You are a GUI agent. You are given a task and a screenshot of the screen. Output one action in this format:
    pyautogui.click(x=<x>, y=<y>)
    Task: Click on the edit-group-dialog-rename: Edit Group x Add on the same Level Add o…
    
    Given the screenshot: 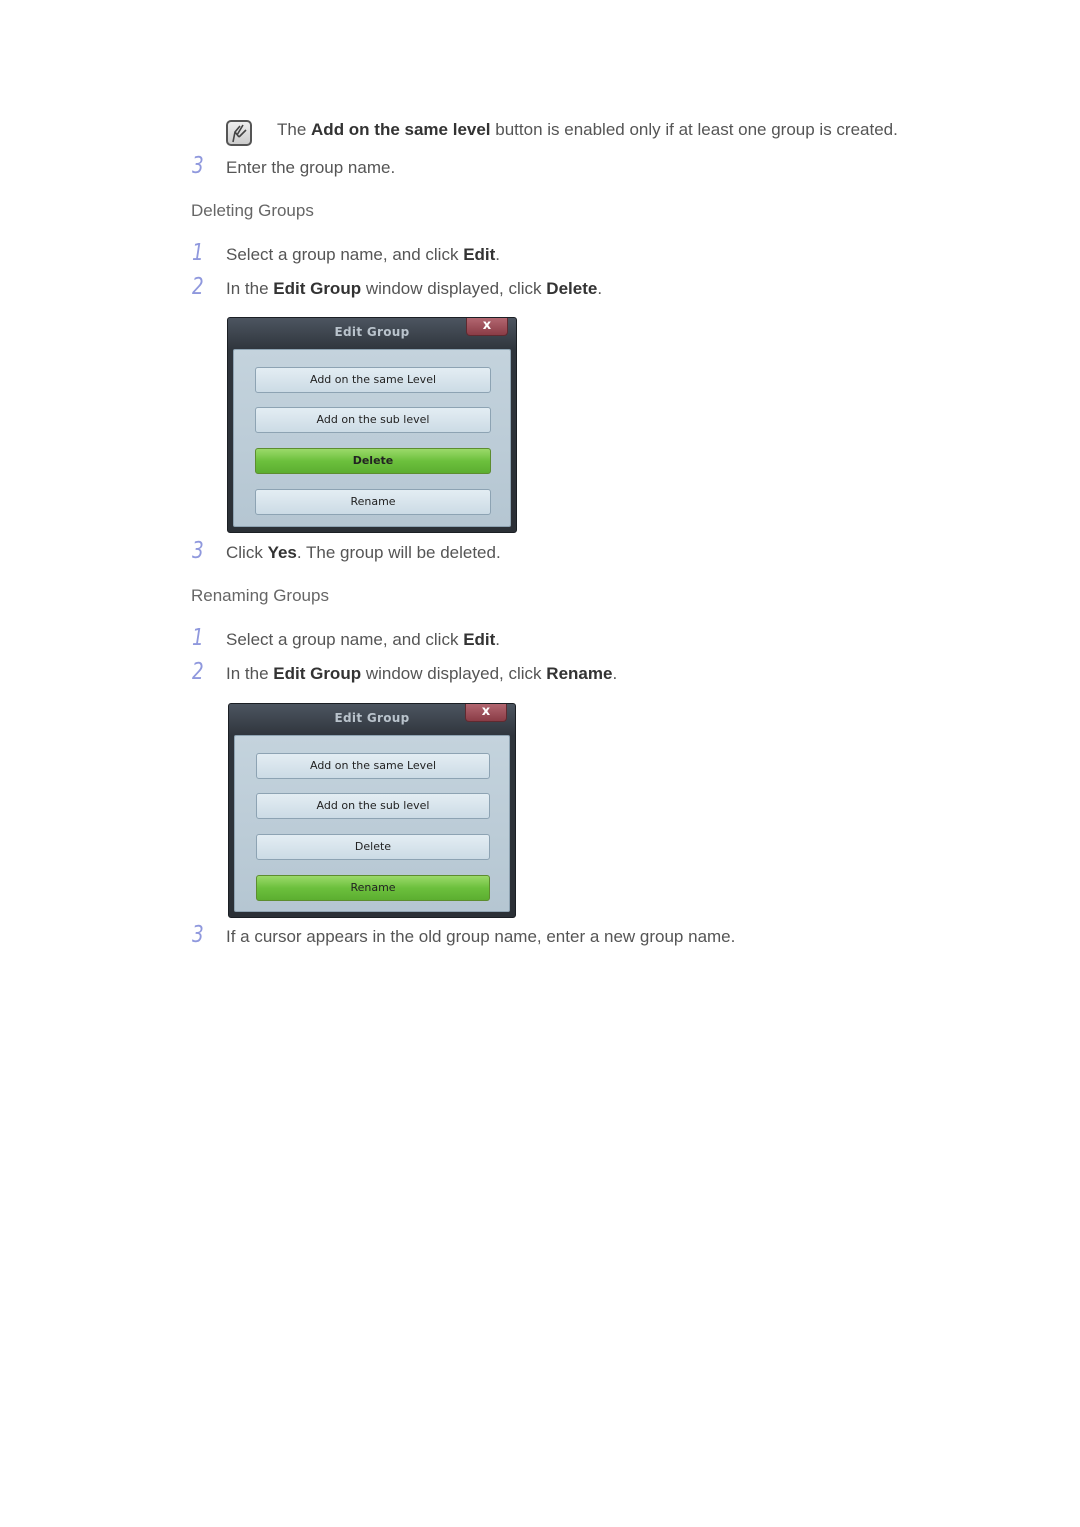 What is the action you would take?
    pyautogui.click(x=372, y=810)
    